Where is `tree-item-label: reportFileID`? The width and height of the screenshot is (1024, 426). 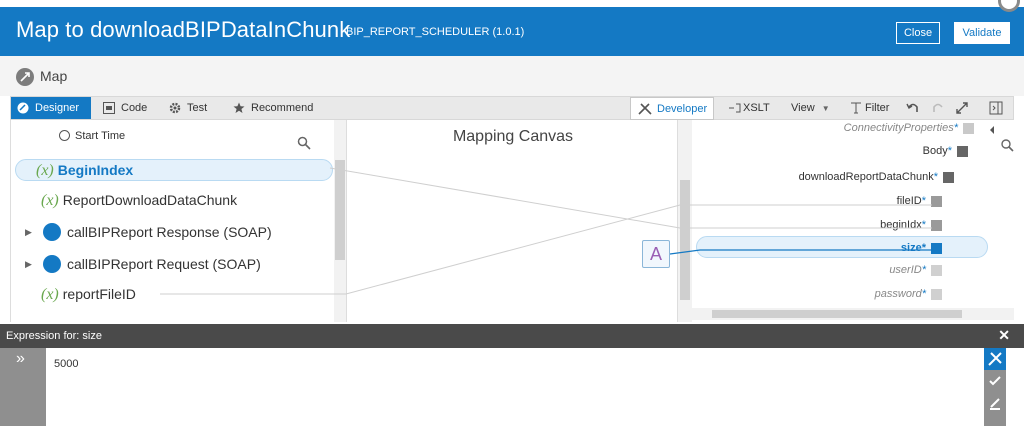
tree-item-label: reportFileID is located at coordinates (99, 294).